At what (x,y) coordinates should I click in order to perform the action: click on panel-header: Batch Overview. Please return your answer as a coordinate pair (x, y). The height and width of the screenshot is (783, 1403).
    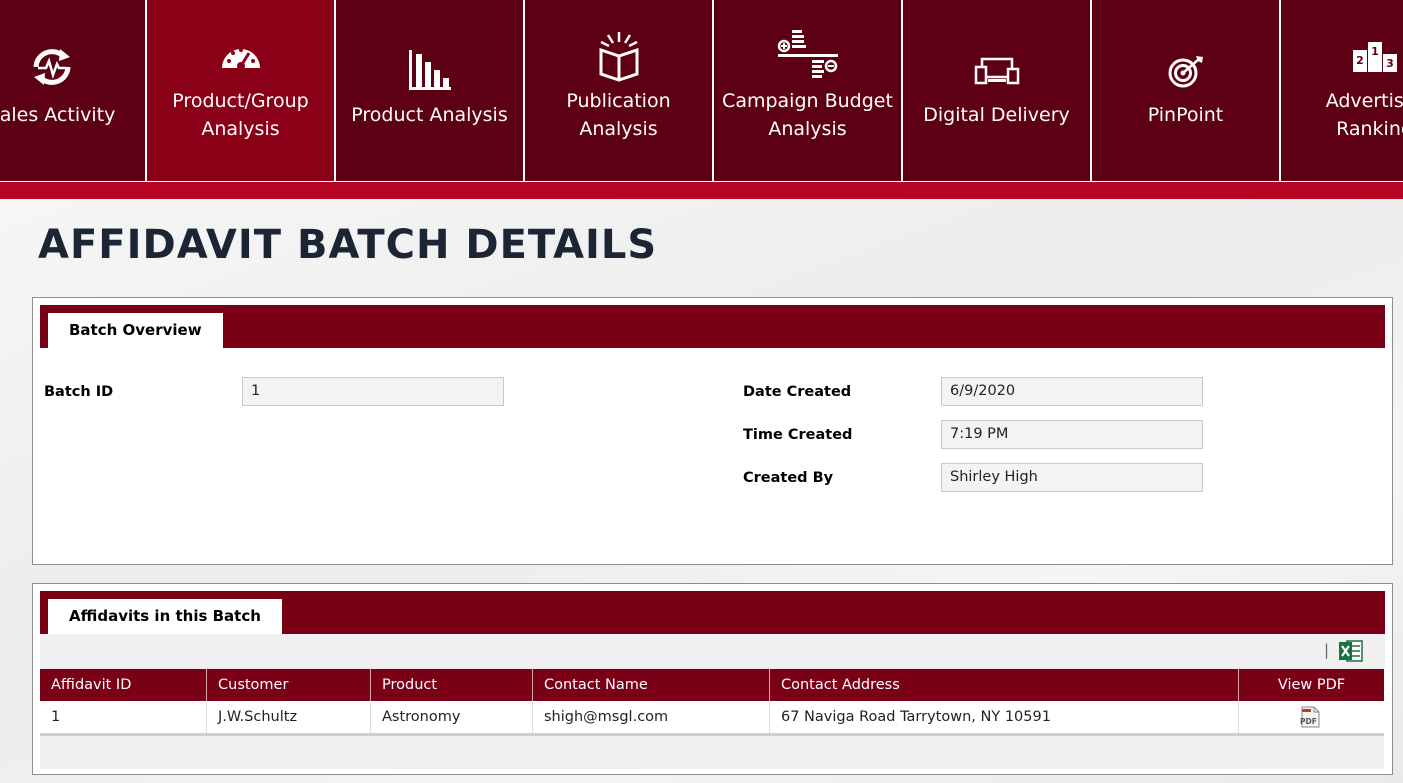
    Looking at the image, I should click on (712, 326).